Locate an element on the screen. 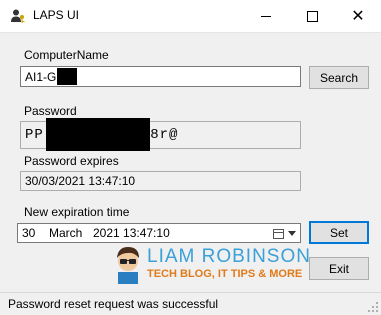 Image resolution: width=381 pixels, height=315 pixels. calendar-icon is located at coordinates (278, 234).